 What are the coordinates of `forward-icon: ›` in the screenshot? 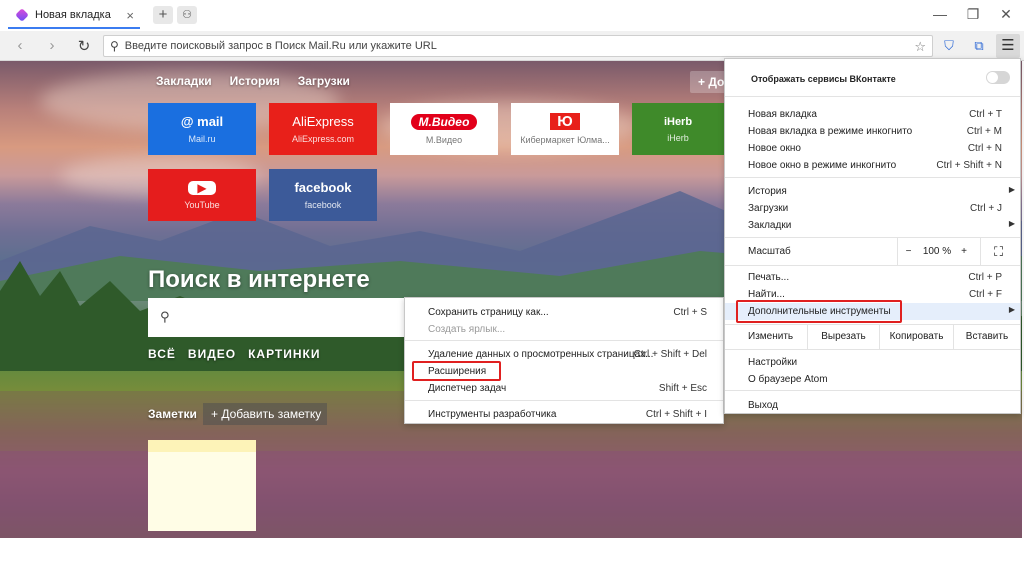 It's located at (52, 45).